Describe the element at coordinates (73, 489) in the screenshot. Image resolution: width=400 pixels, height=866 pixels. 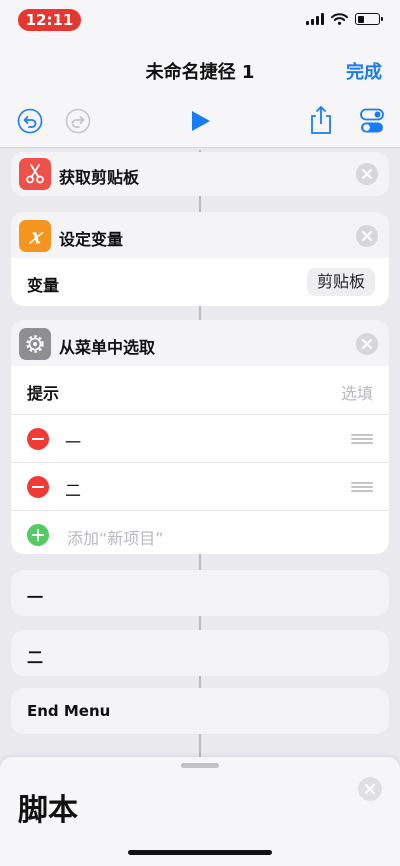
I see `menu-item-label: 二` at that location.